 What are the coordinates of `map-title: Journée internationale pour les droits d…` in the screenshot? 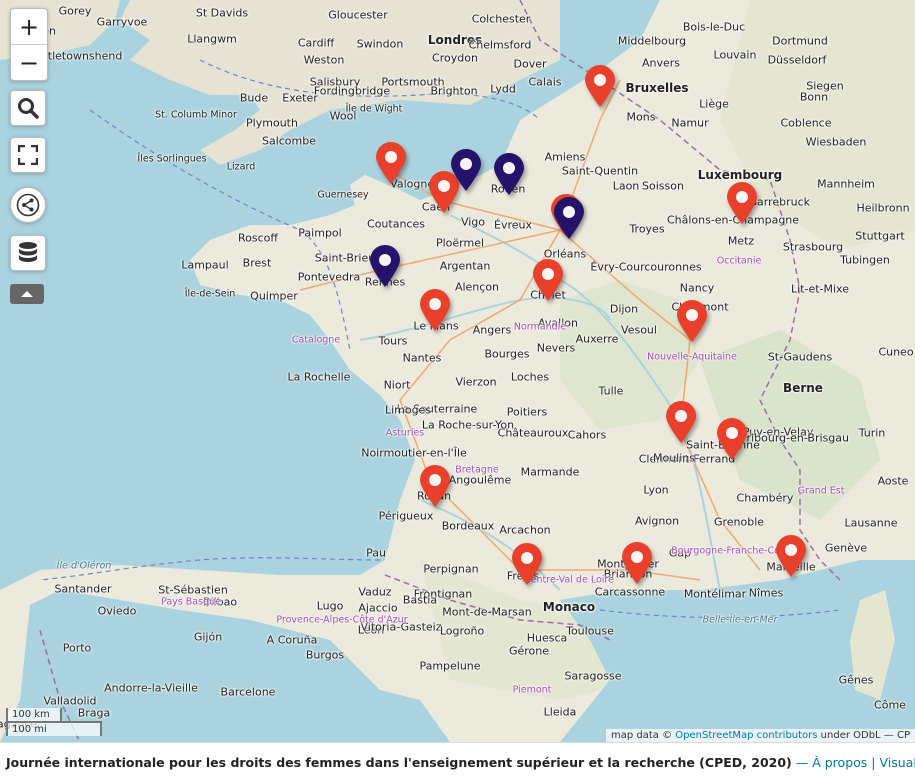 It's located at (399, 762).